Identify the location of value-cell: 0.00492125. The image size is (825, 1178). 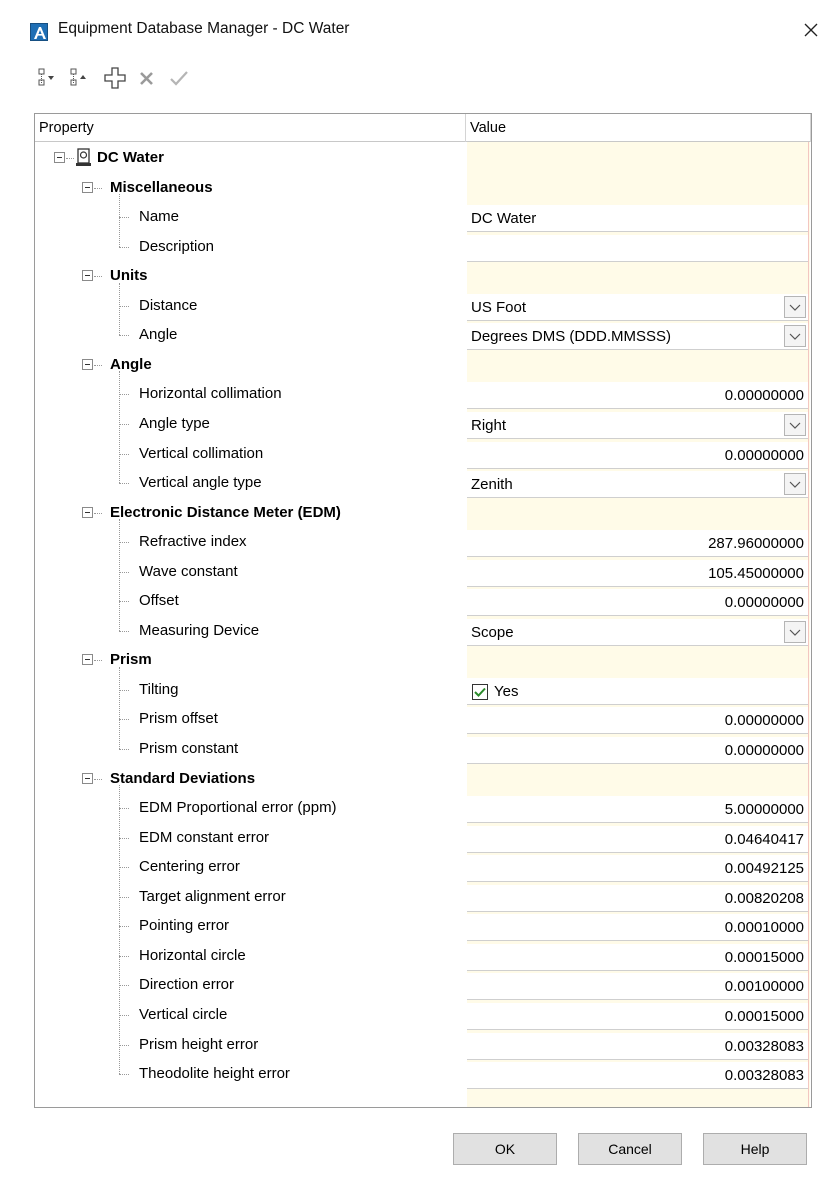
(637, 868).